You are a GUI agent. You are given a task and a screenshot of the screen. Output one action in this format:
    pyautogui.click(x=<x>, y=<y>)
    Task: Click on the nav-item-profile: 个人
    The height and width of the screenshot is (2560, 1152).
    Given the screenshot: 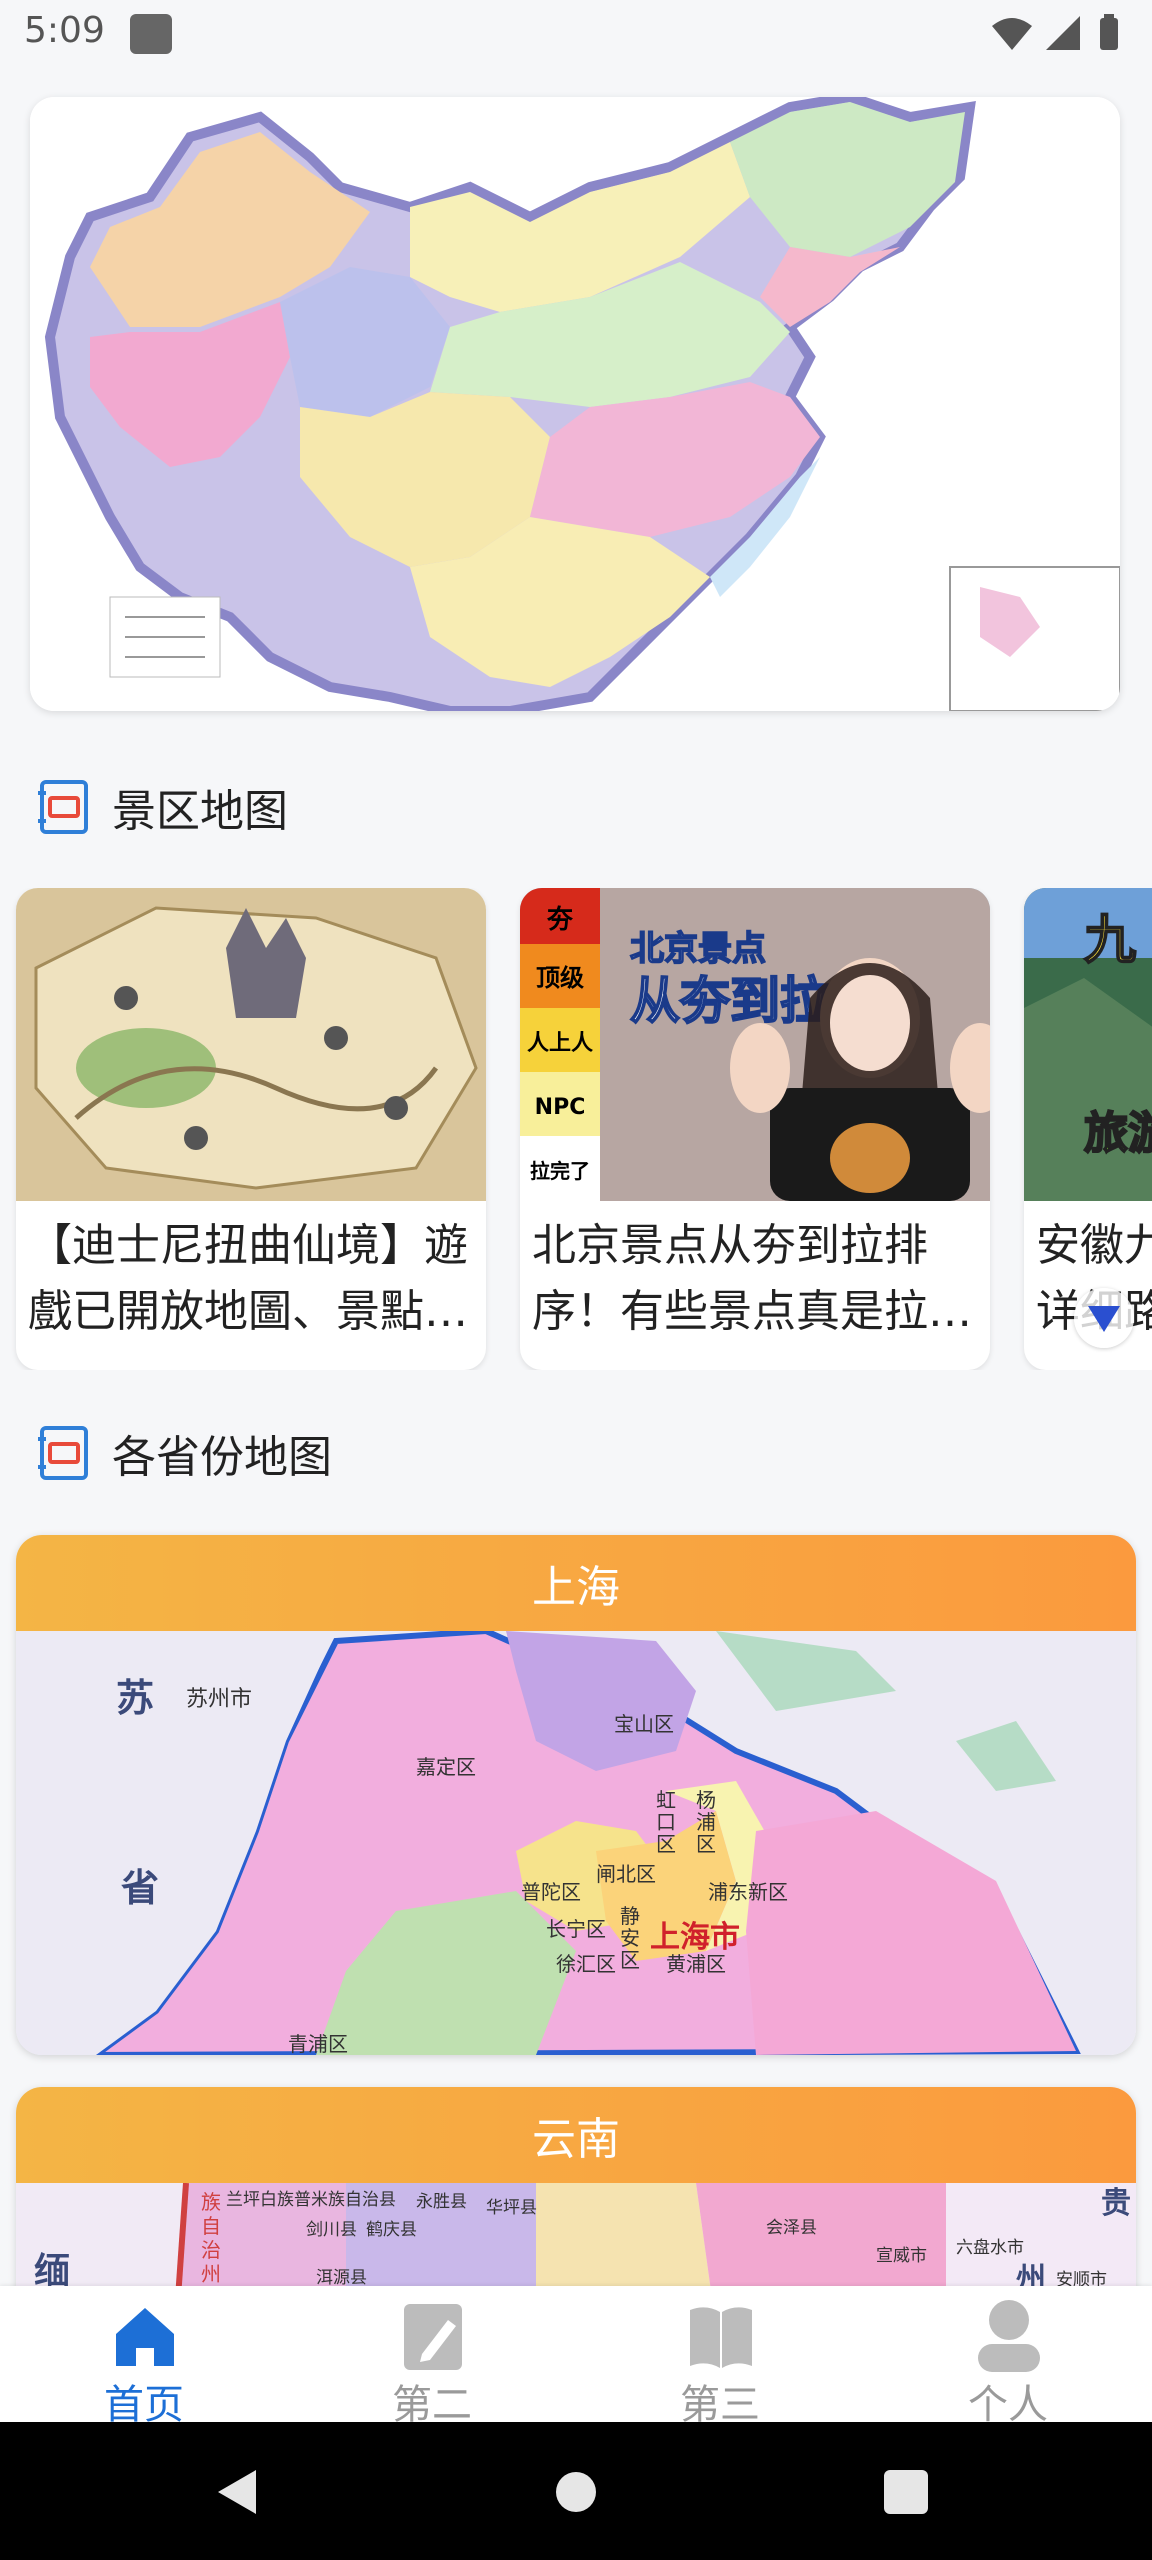 What is the action you would take?
    pyautogui.click(x=1008, y=2357)
    